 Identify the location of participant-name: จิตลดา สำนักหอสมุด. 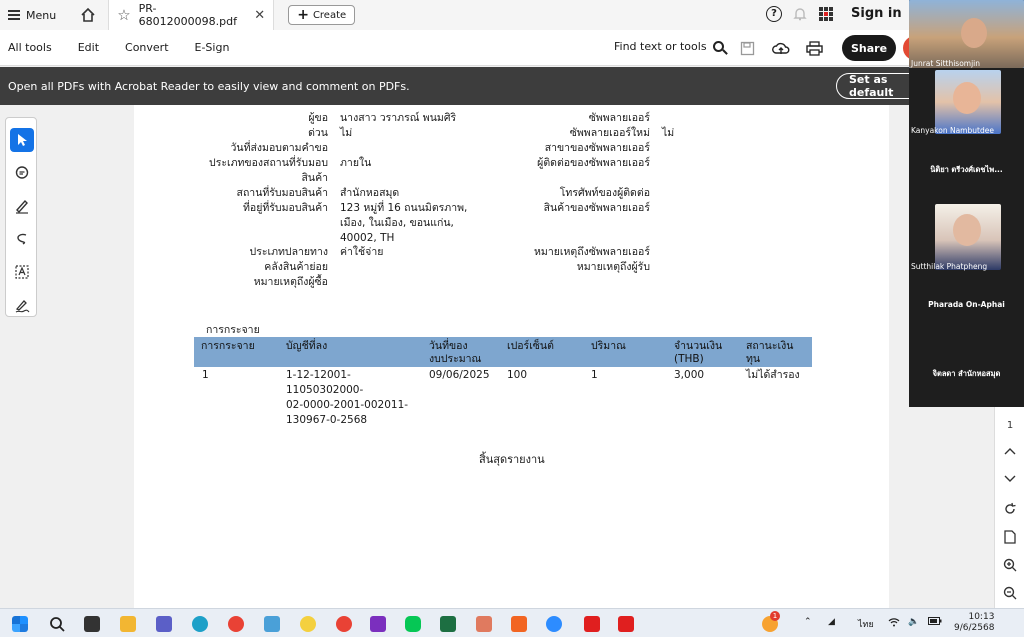
(966, 373).